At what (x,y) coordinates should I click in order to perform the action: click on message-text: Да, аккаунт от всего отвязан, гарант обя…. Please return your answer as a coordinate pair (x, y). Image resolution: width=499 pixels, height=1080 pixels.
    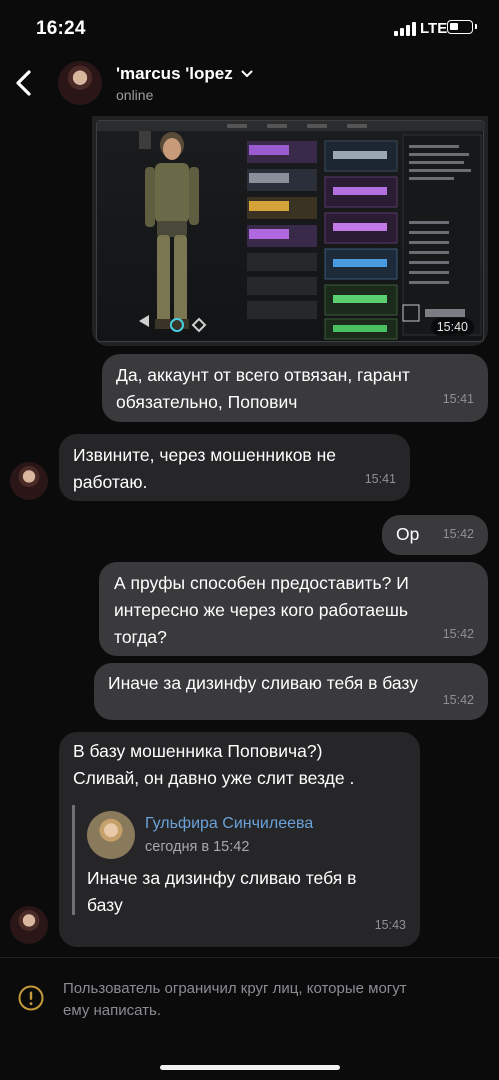
    Looking at the image, I should click on (263, 388).